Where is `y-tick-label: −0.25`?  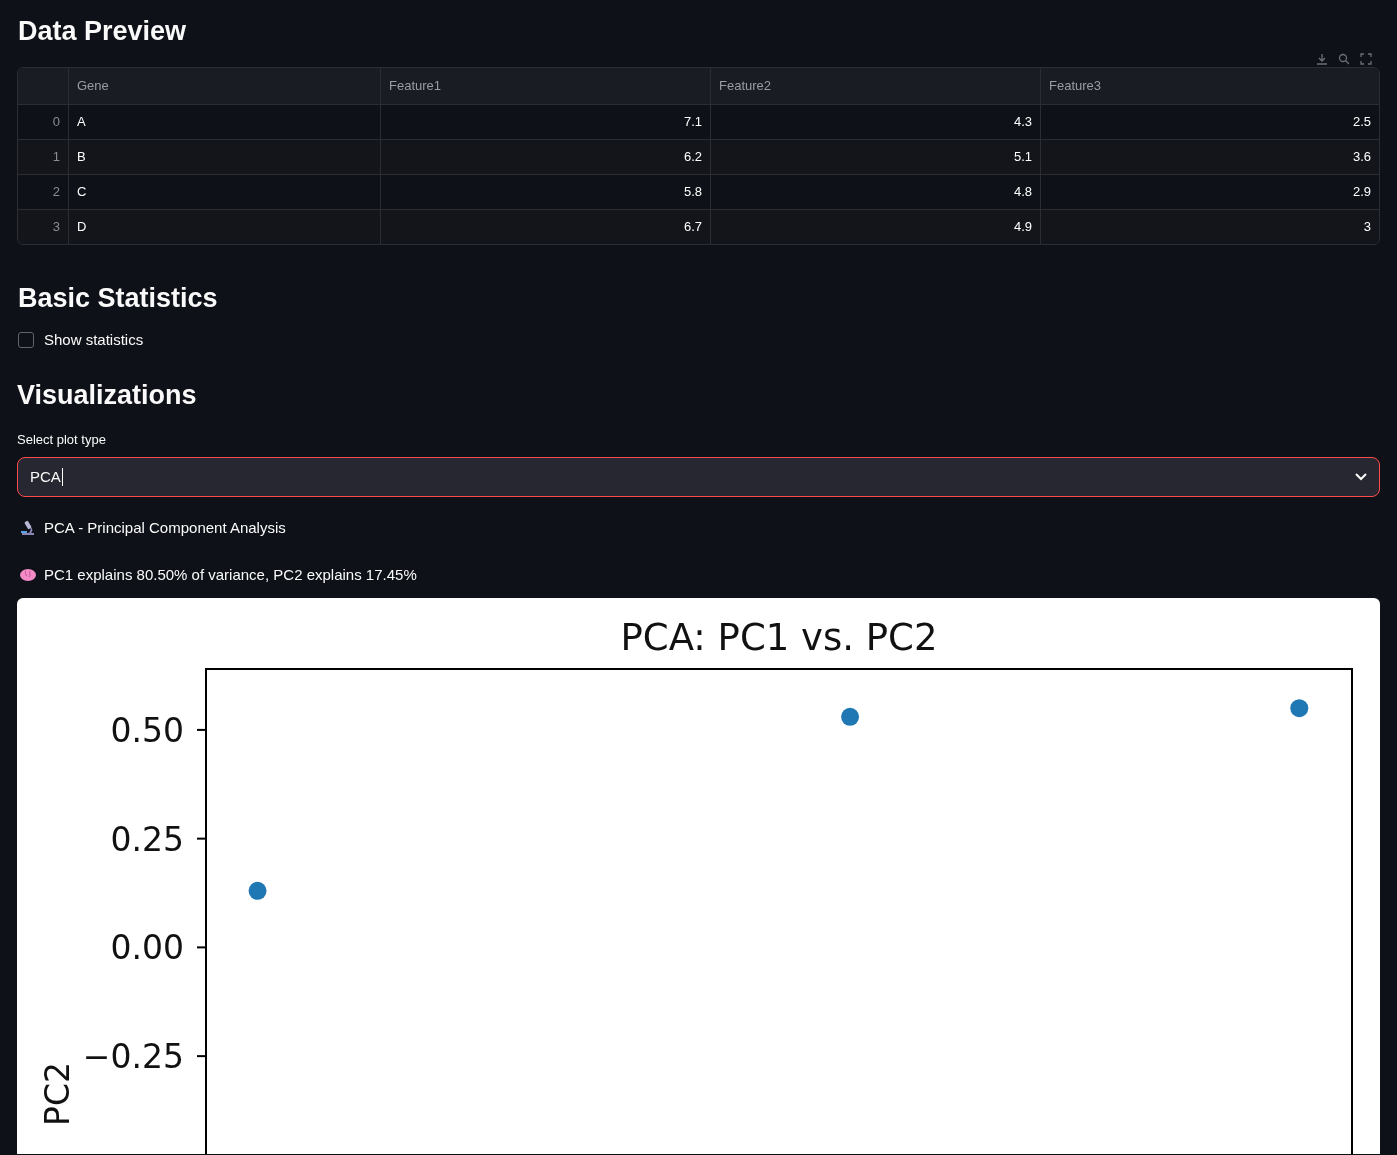 y-tick-label: −0.25 is located at coordinates (133, 1057).